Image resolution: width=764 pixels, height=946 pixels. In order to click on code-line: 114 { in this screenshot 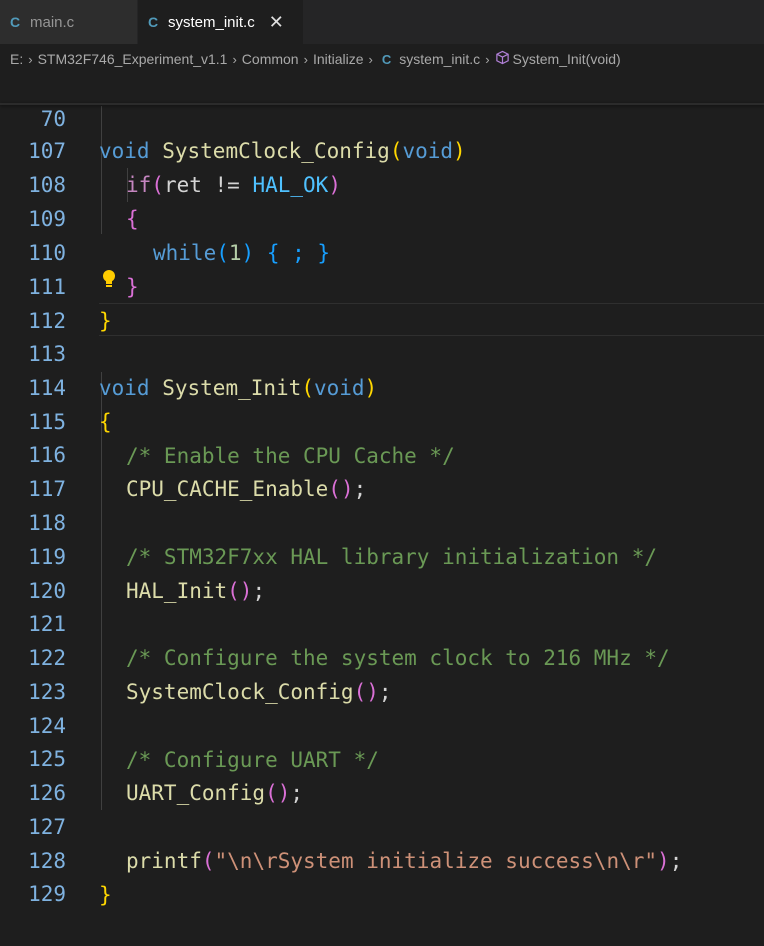, I will do `click(382, 385)`.